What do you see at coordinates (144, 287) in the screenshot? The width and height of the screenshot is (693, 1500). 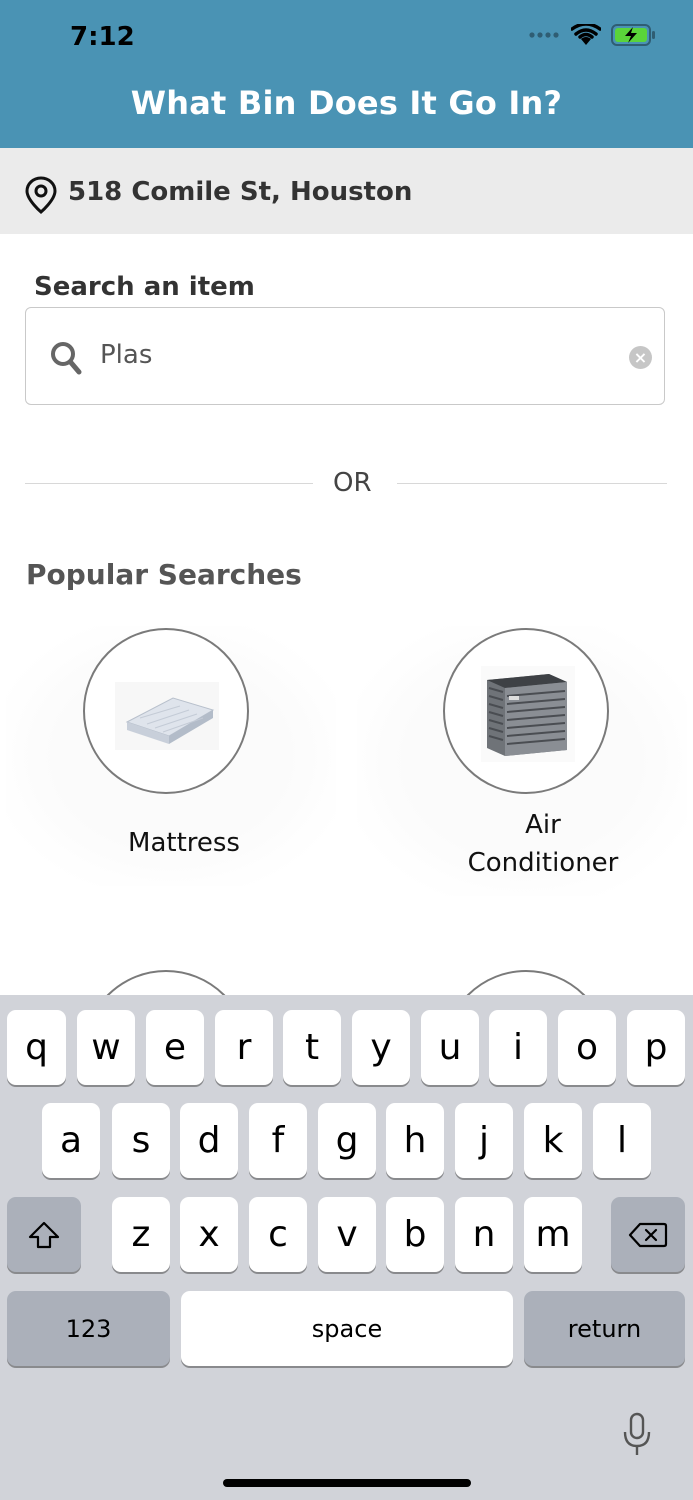 I see `search-label: Search an item` at bounding box center [144, 287].